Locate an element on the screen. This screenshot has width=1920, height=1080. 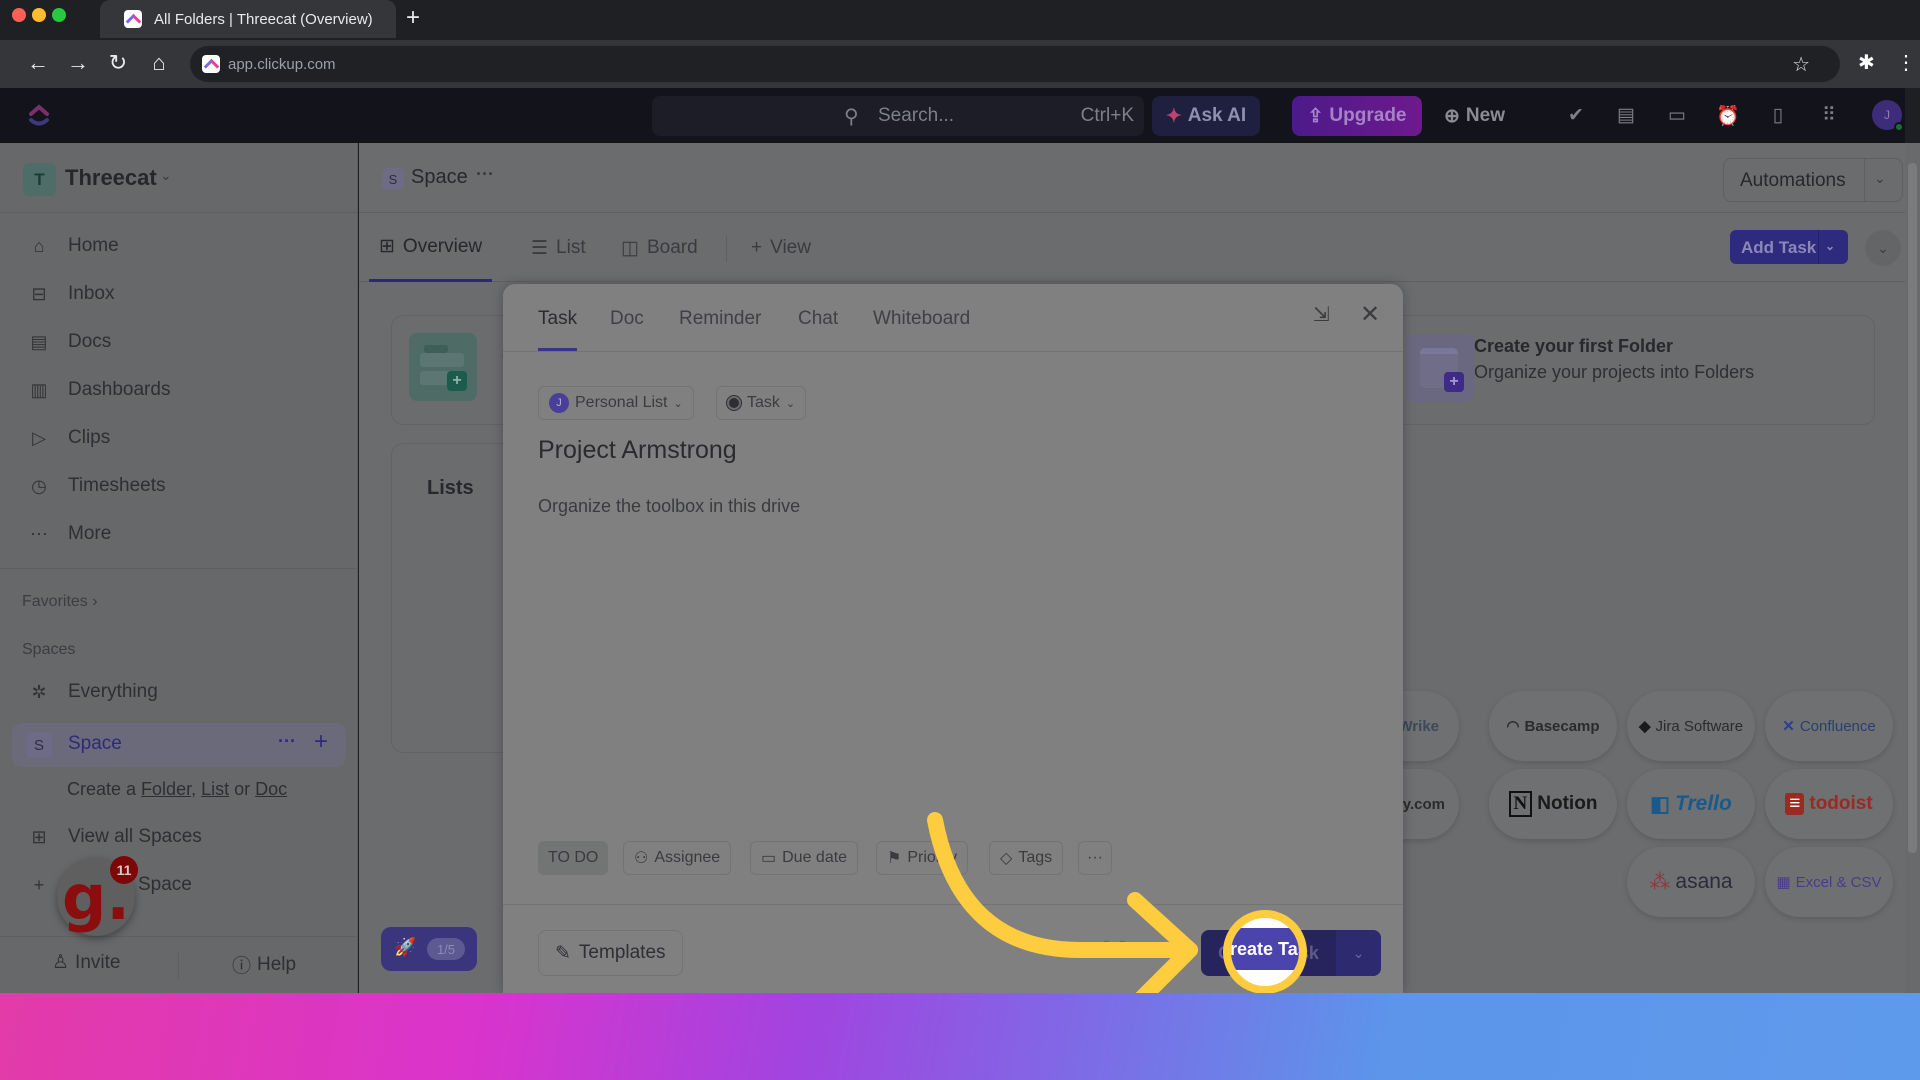
due-date-button: ▭ Due date is located at coordinates (804, 858).